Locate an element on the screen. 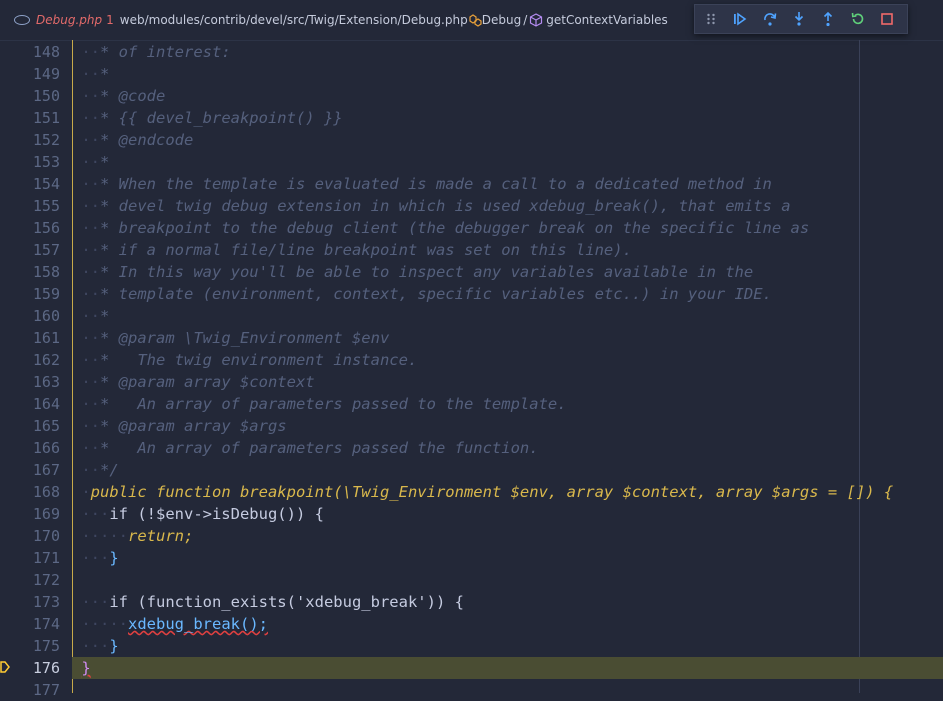  breadcrumb-method: getContextVariables is located at coordinates (598, 20).